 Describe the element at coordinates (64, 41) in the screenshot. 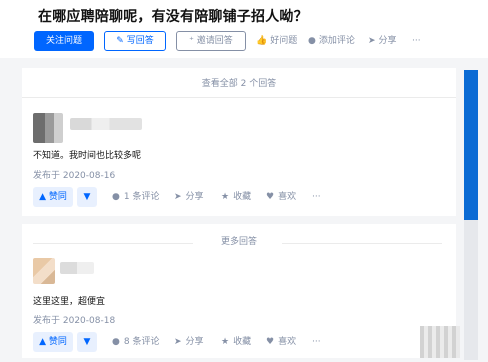

I see `follow-question-button: 关注问题` at that location.